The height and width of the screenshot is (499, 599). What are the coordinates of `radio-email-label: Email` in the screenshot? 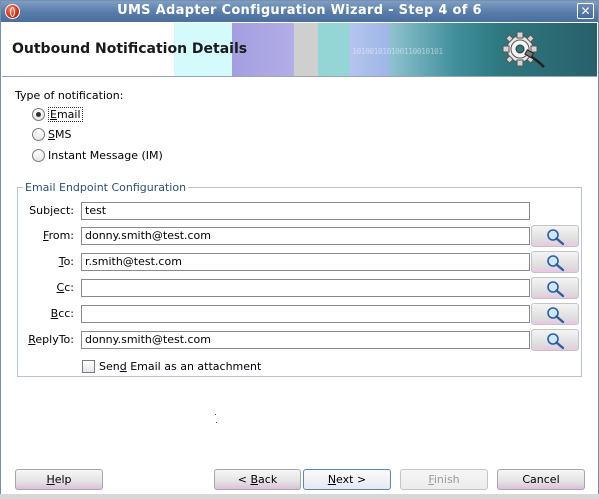 It's located at (65, 114).